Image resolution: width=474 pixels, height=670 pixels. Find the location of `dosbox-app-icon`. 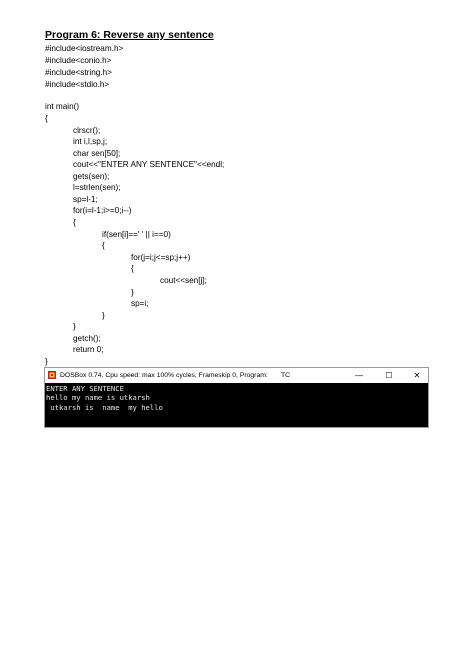

dosbox-app-icon is located at coordinates (52, 375).